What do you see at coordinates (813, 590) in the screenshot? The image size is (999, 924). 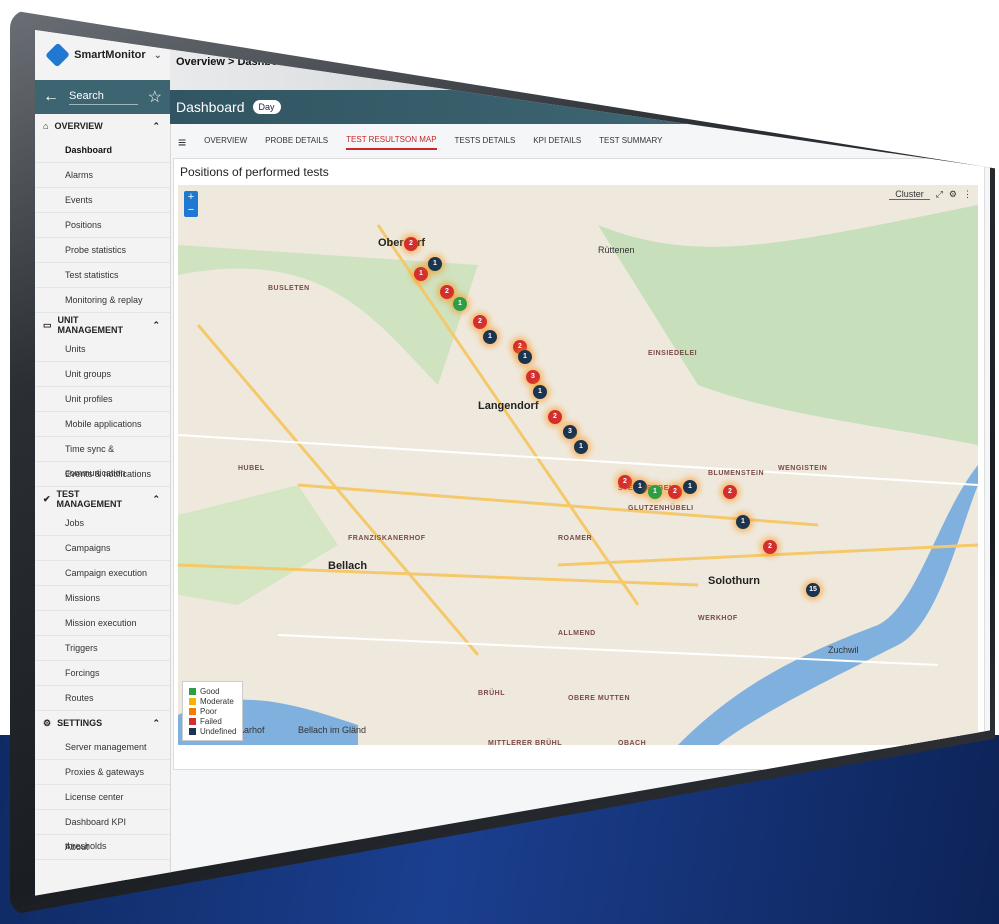 I see `test-result-marker: 15` at bounding box center [813, 590].